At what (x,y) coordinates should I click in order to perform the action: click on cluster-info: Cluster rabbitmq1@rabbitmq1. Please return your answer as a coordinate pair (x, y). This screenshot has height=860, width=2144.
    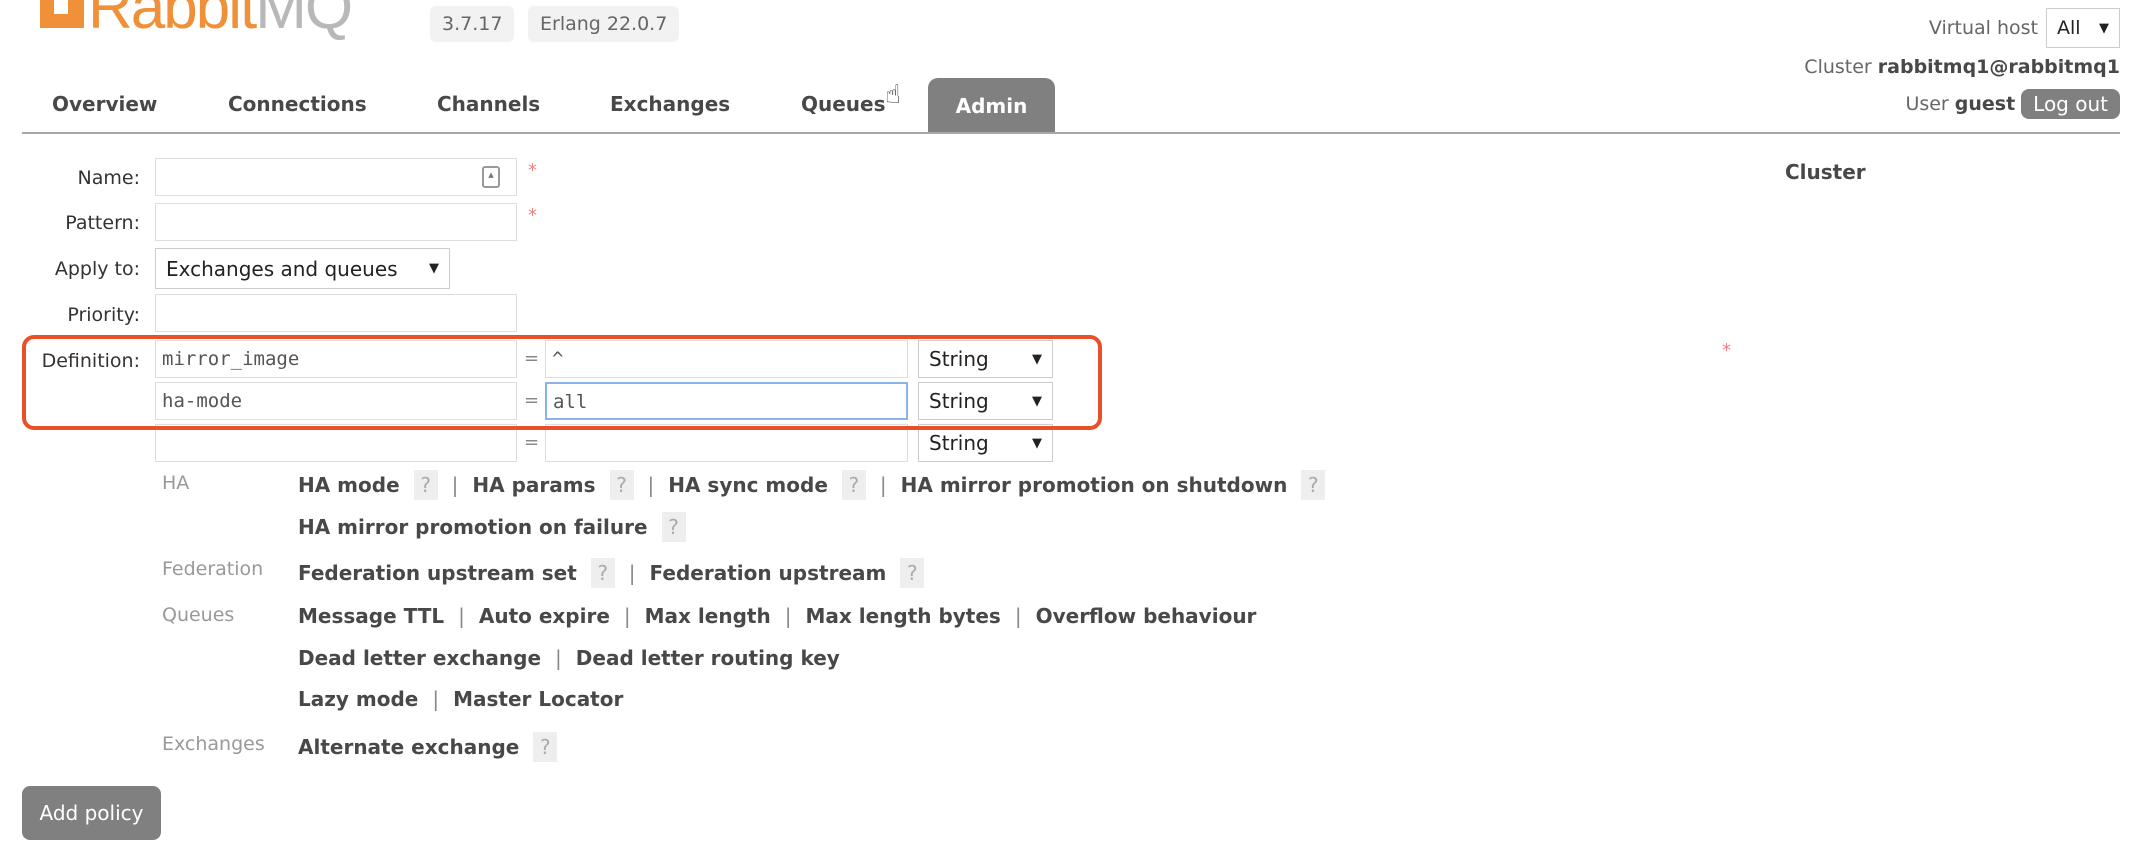
    Looking at the image, I should click on (1962, 67).